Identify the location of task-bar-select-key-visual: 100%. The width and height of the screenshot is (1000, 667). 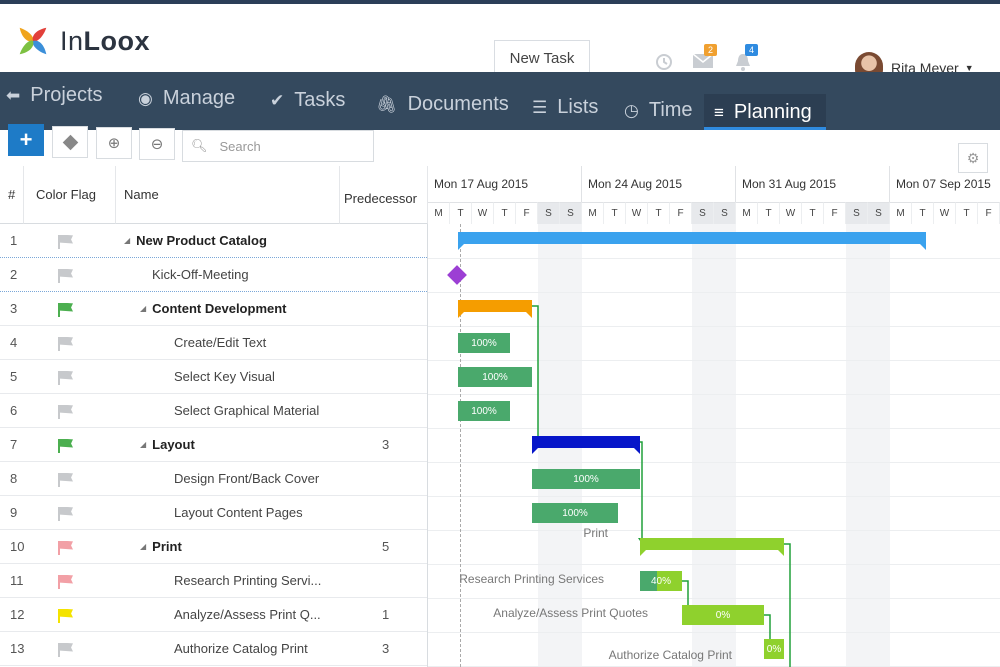
(495, 377).